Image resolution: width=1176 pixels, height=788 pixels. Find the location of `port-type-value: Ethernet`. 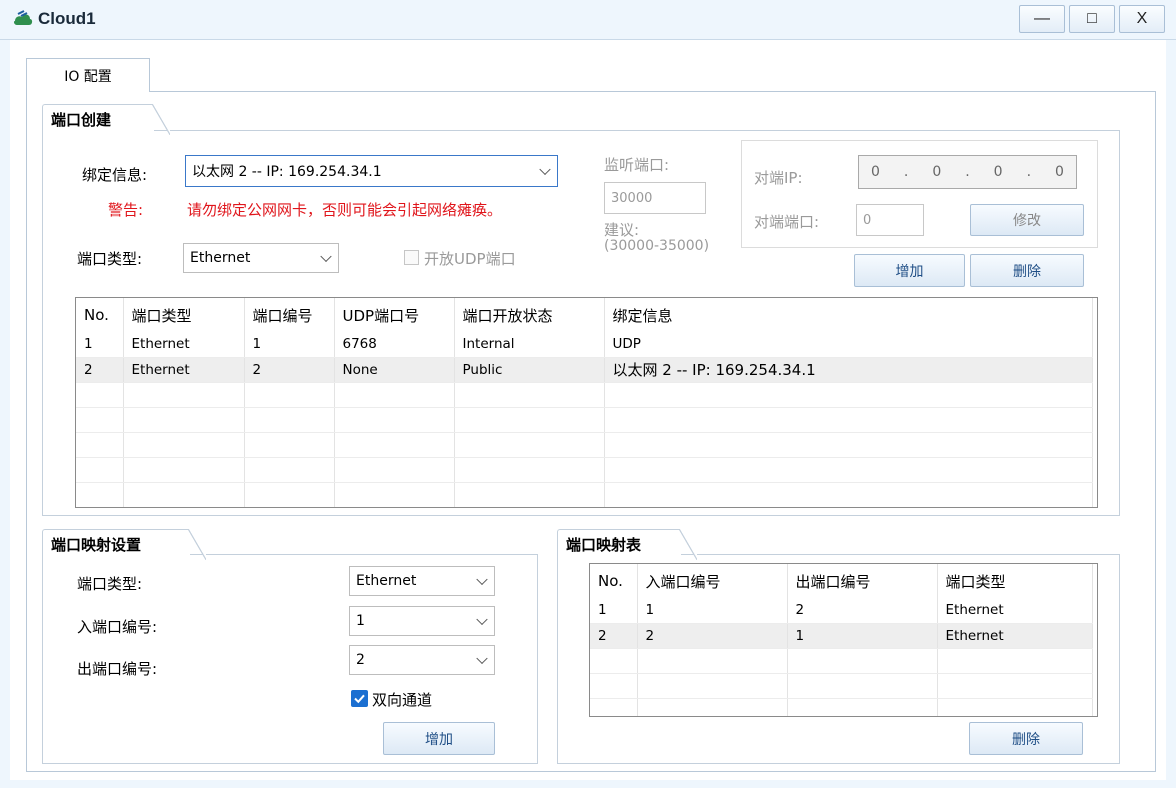

port-type-value: Ethernet is located at coordinates (220, 258).